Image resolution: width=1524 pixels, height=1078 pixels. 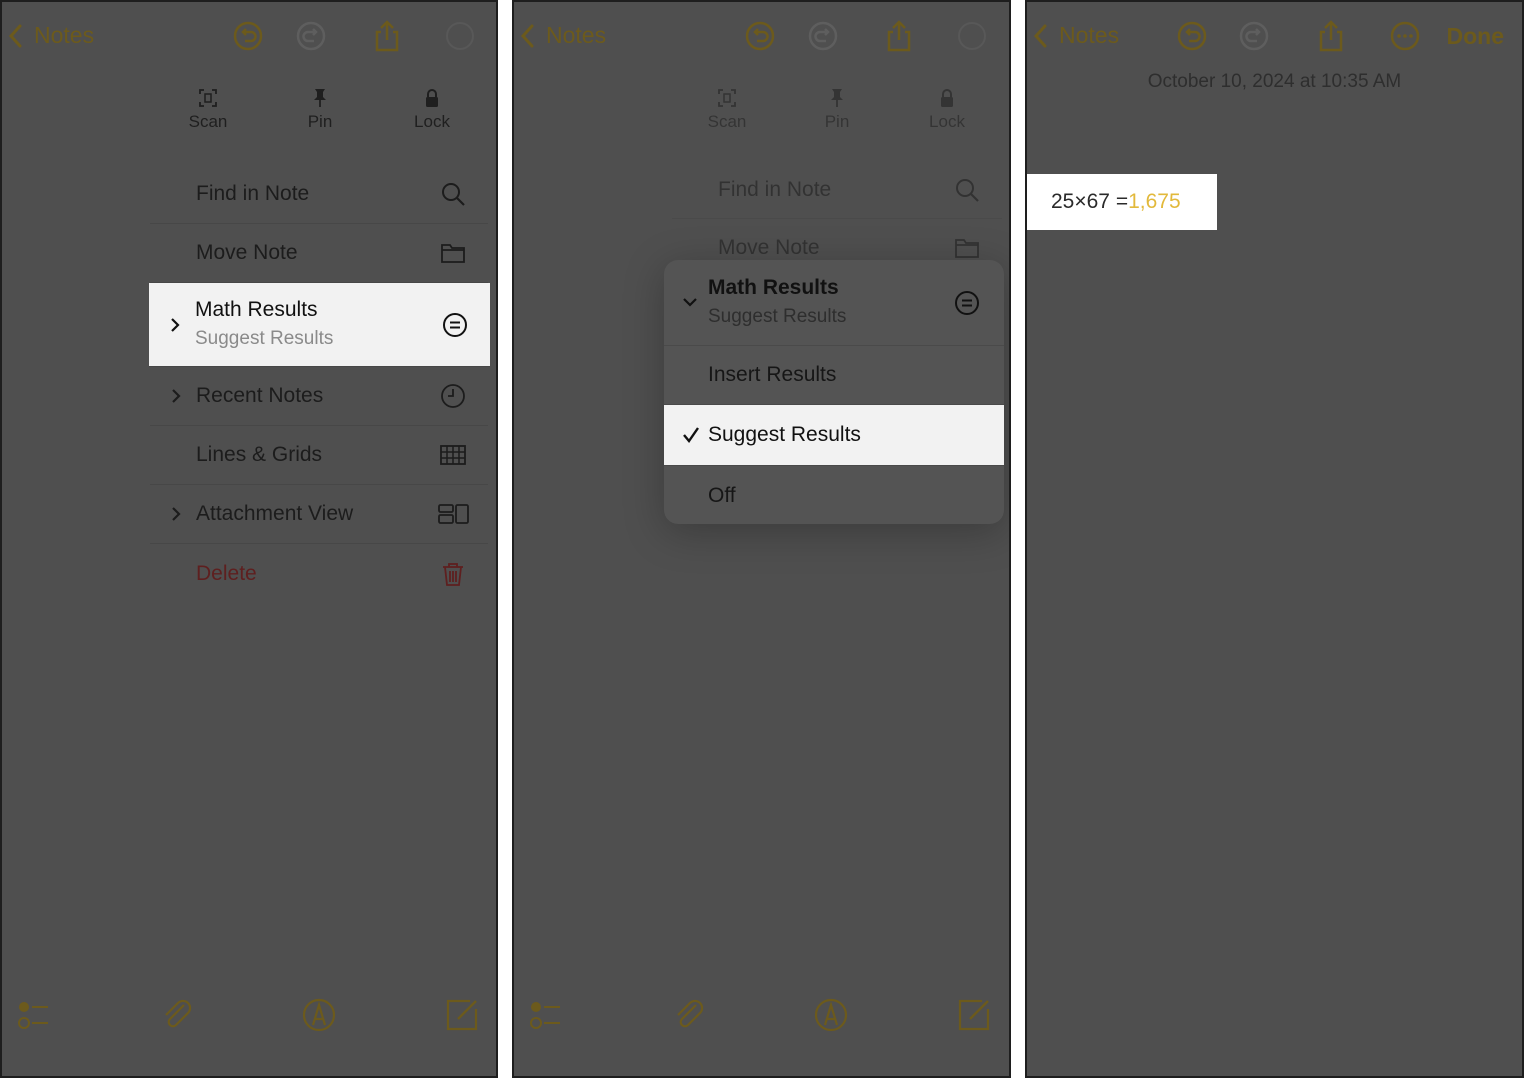 What do you see at coordinates (319, 514) in the screenshot?
I see `menu-item-attachment-view: Attachment View` at bounding box center [319, 514].